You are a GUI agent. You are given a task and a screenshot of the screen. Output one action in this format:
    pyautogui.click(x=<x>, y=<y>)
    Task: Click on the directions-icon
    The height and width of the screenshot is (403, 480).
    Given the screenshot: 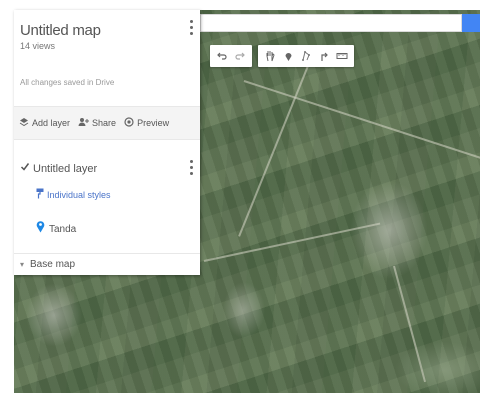 What is the action you would take?
    pyautogui.click(x=324, y=56)
    